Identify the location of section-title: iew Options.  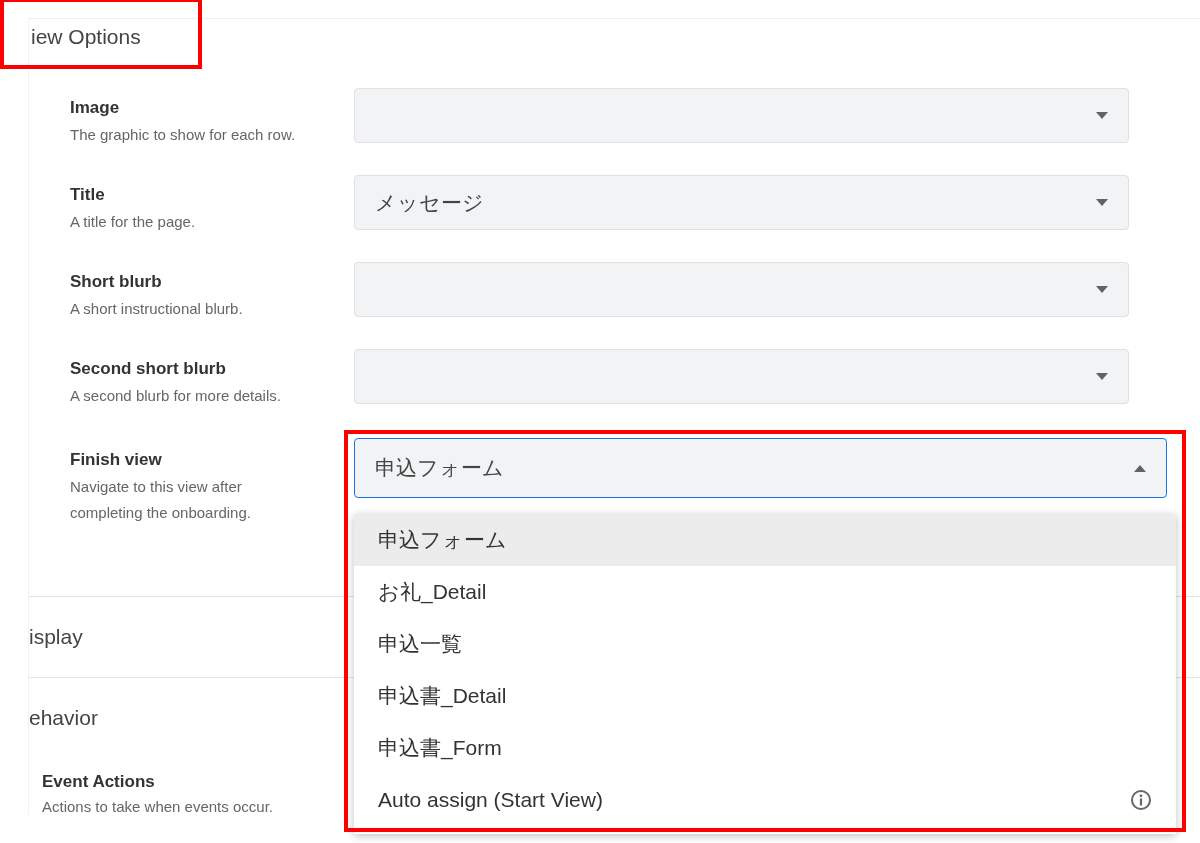
(86, 36).